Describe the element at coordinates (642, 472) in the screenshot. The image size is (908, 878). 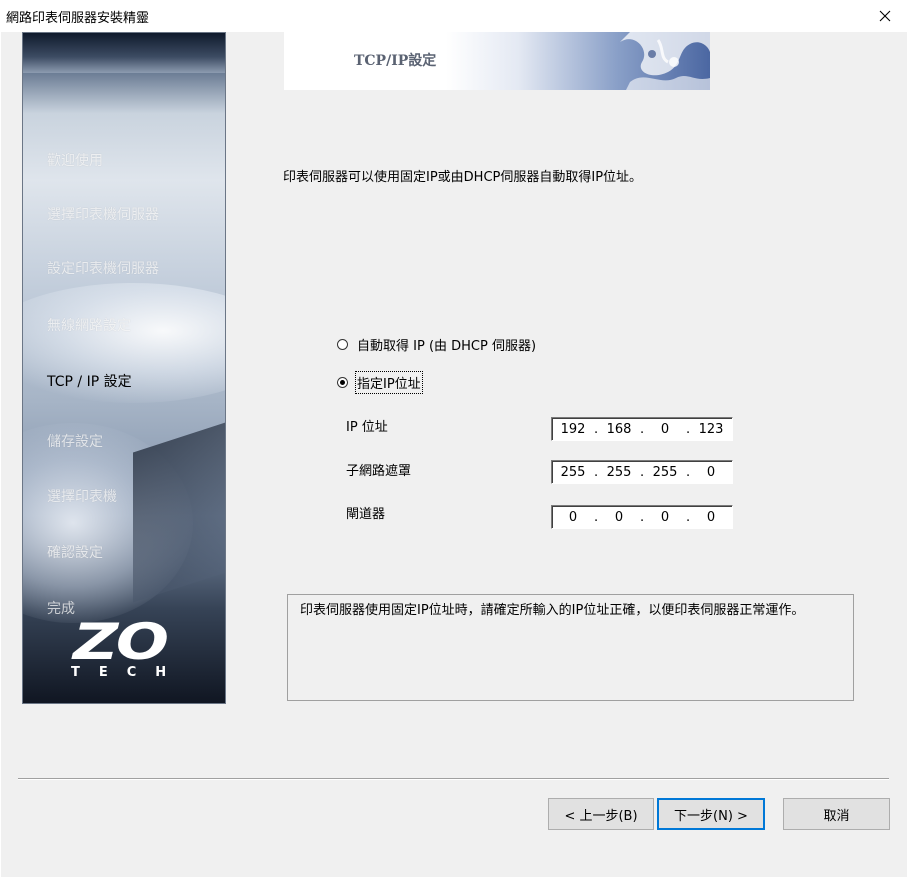
I see `subnet-mask-input: 255. 255. 255. 0` at that location.